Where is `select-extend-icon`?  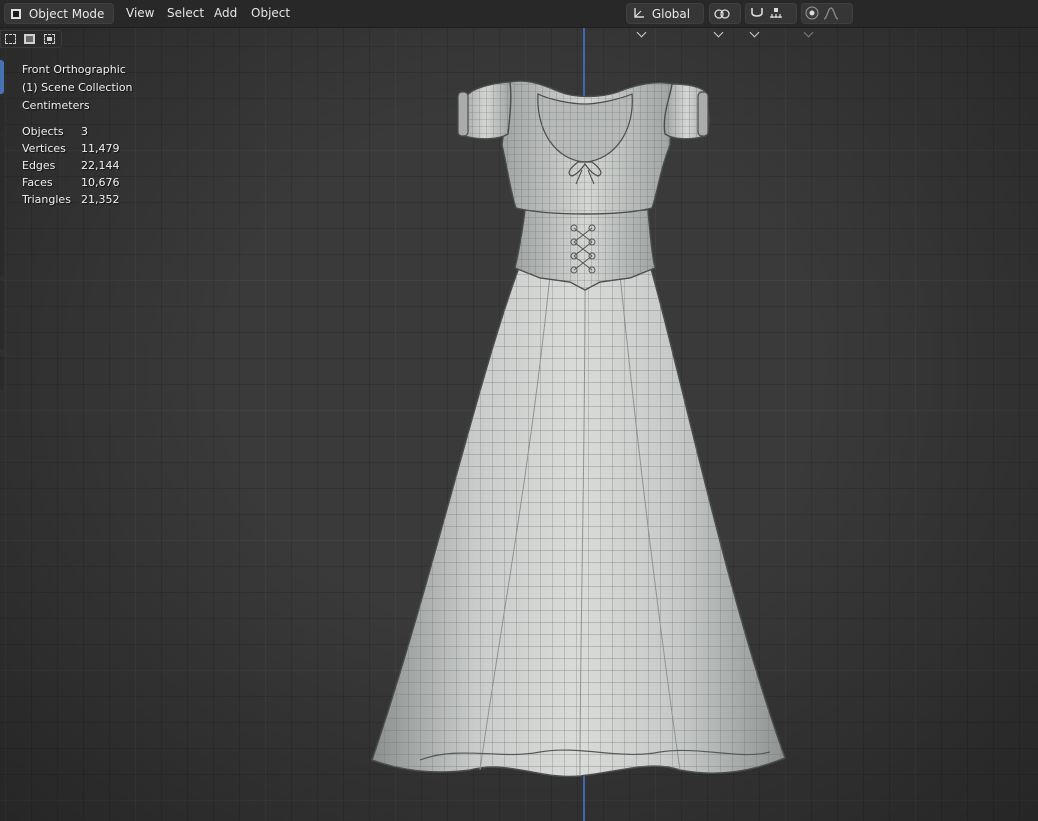 select-extend-icon is located at coordinates (29, 39).